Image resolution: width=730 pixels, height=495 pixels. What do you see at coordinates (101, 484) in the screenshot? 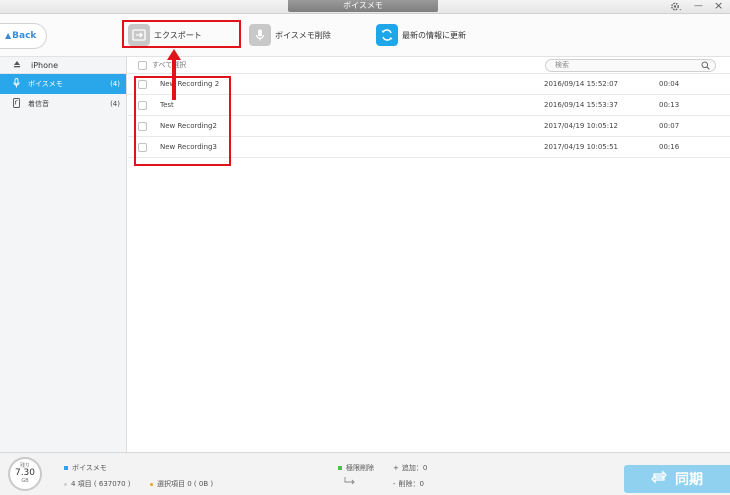
I see `items-count-text: 4 項目 ( 637070 )` at bounding box center [101, 484].